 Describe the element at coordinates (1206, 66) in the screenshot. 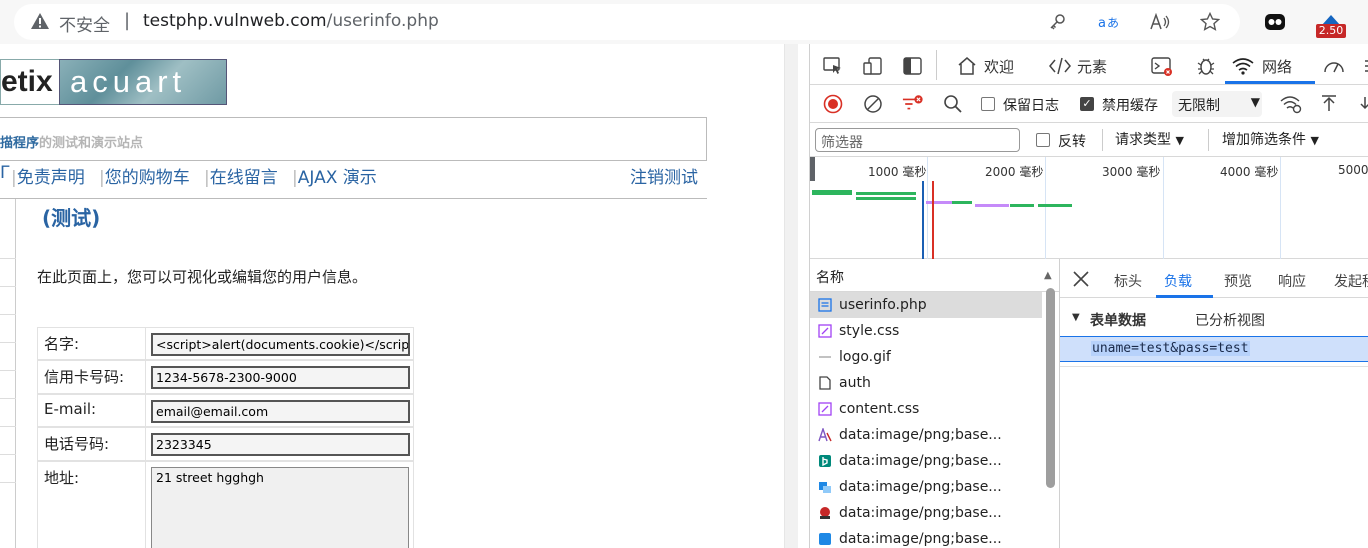

I see `bug-icon` at that location.